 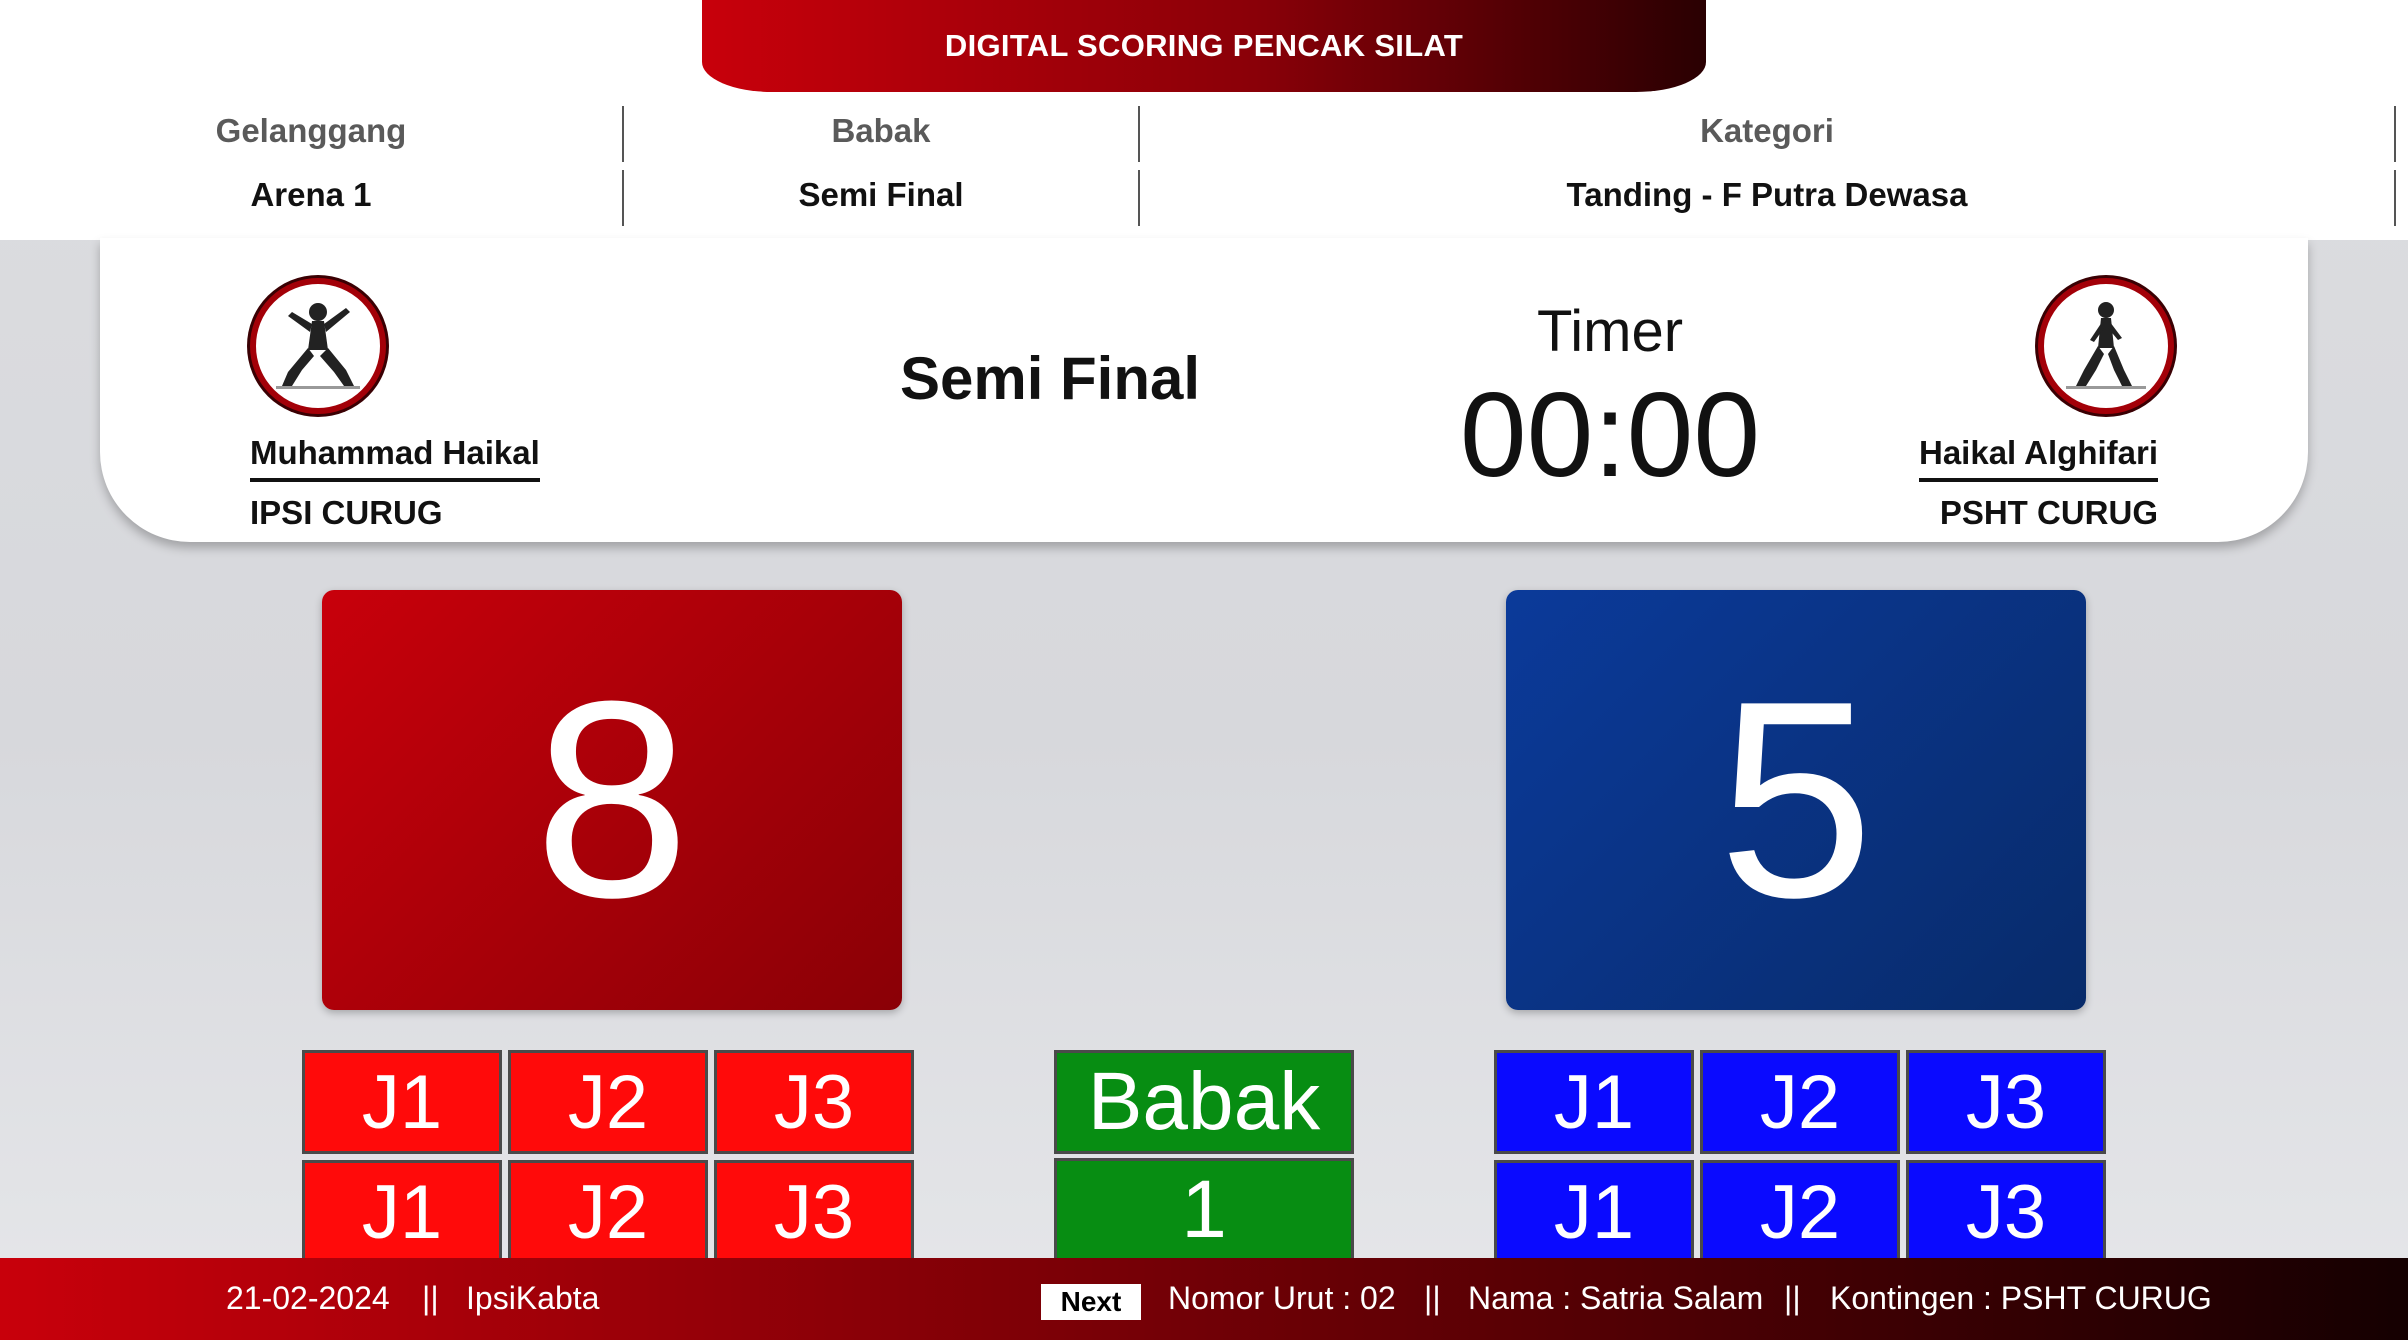 What do you see at coordinates (533, 1298) in the screenshot?
I see `footer-organization: IpsiKabta` at bounding box center [533, 1298].